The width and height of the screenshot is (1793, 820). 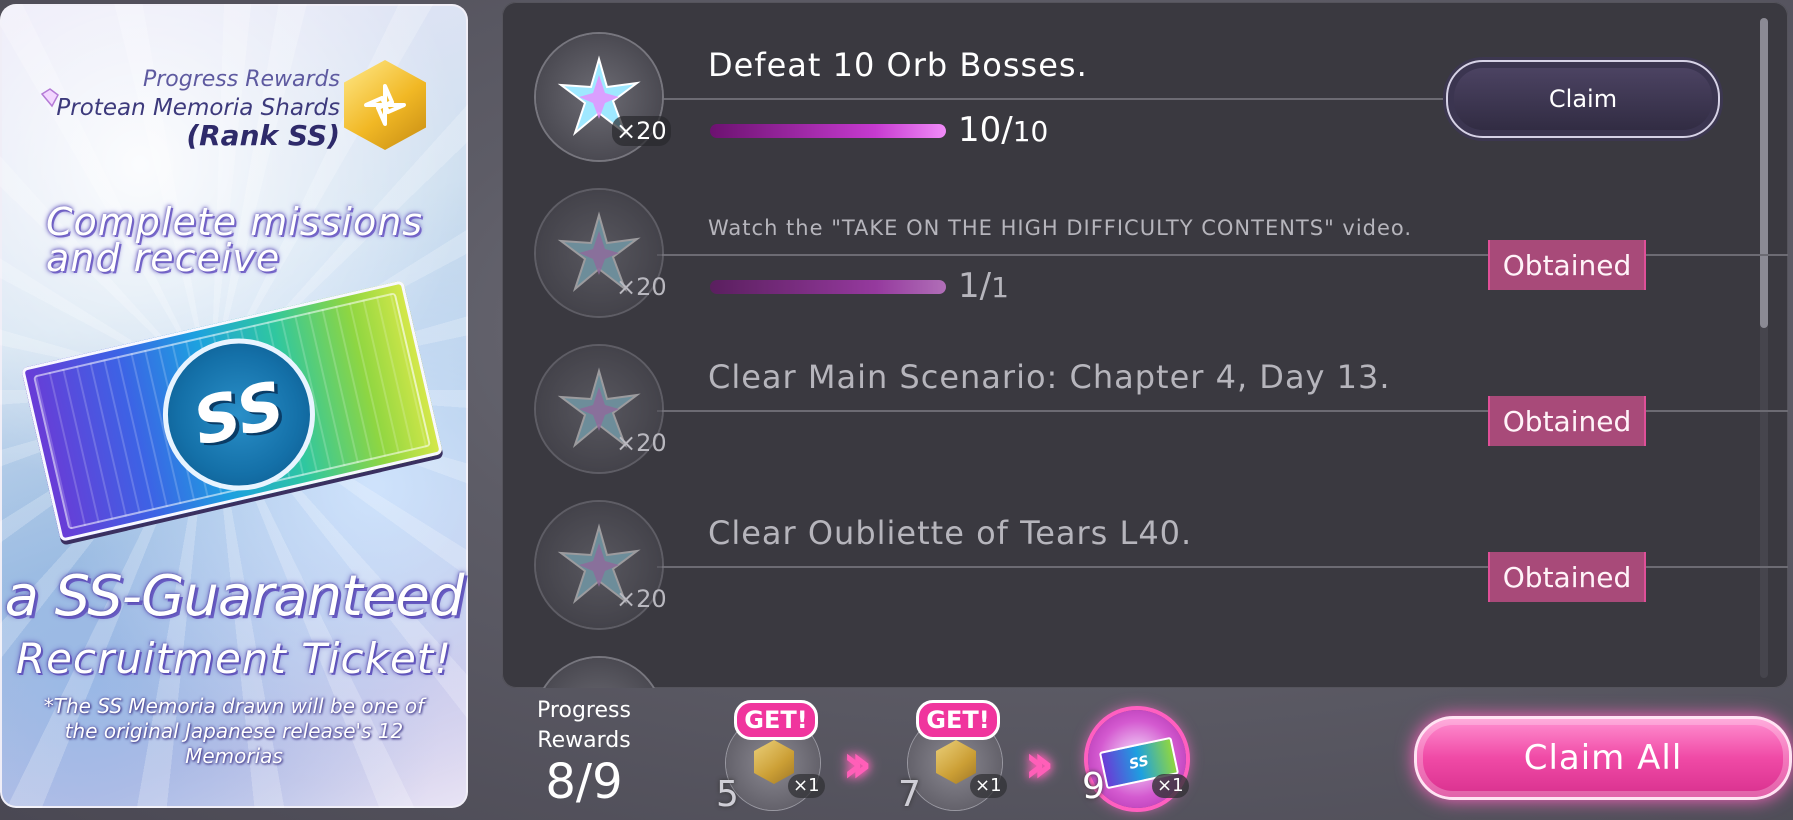 I want to click on headline-line-1: Complete missions, so click(x=235, y=222).